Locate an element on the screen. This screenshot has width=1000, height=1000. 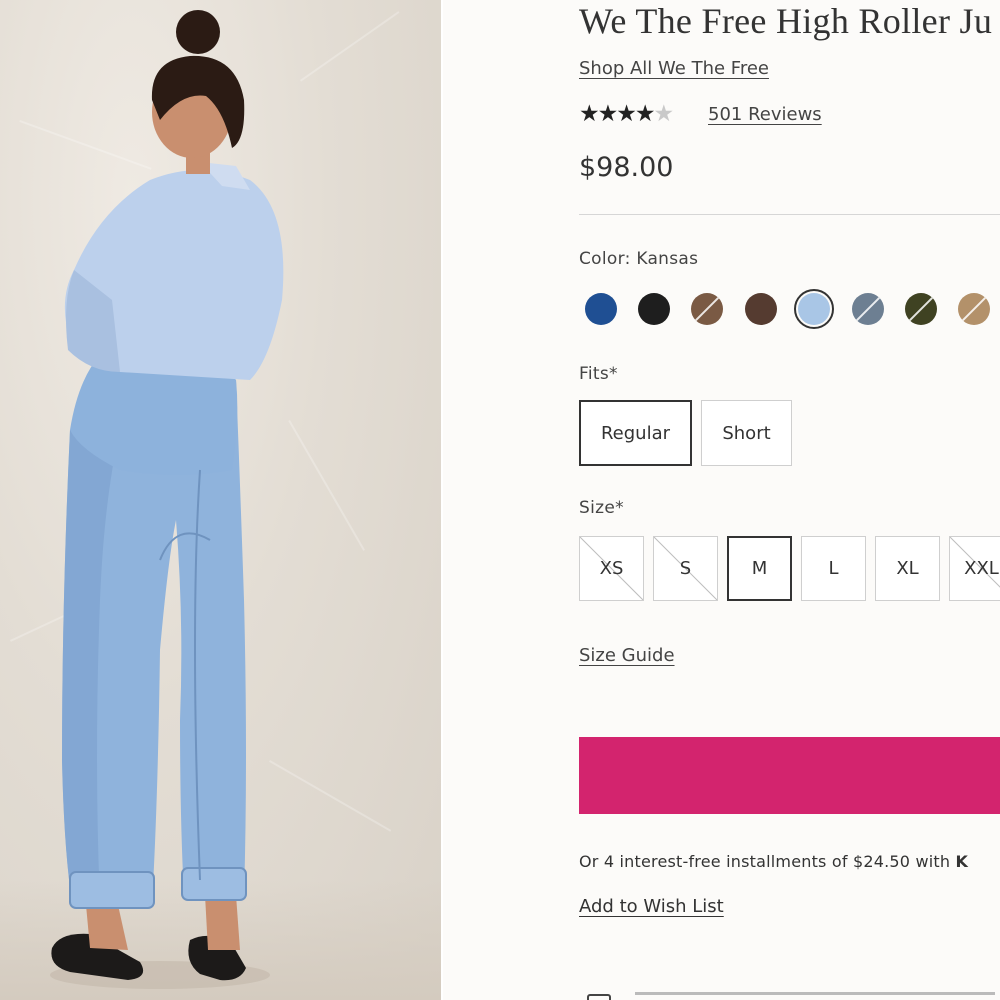
brand-link: Shop All We The Free is located at coordinates (674, 68).